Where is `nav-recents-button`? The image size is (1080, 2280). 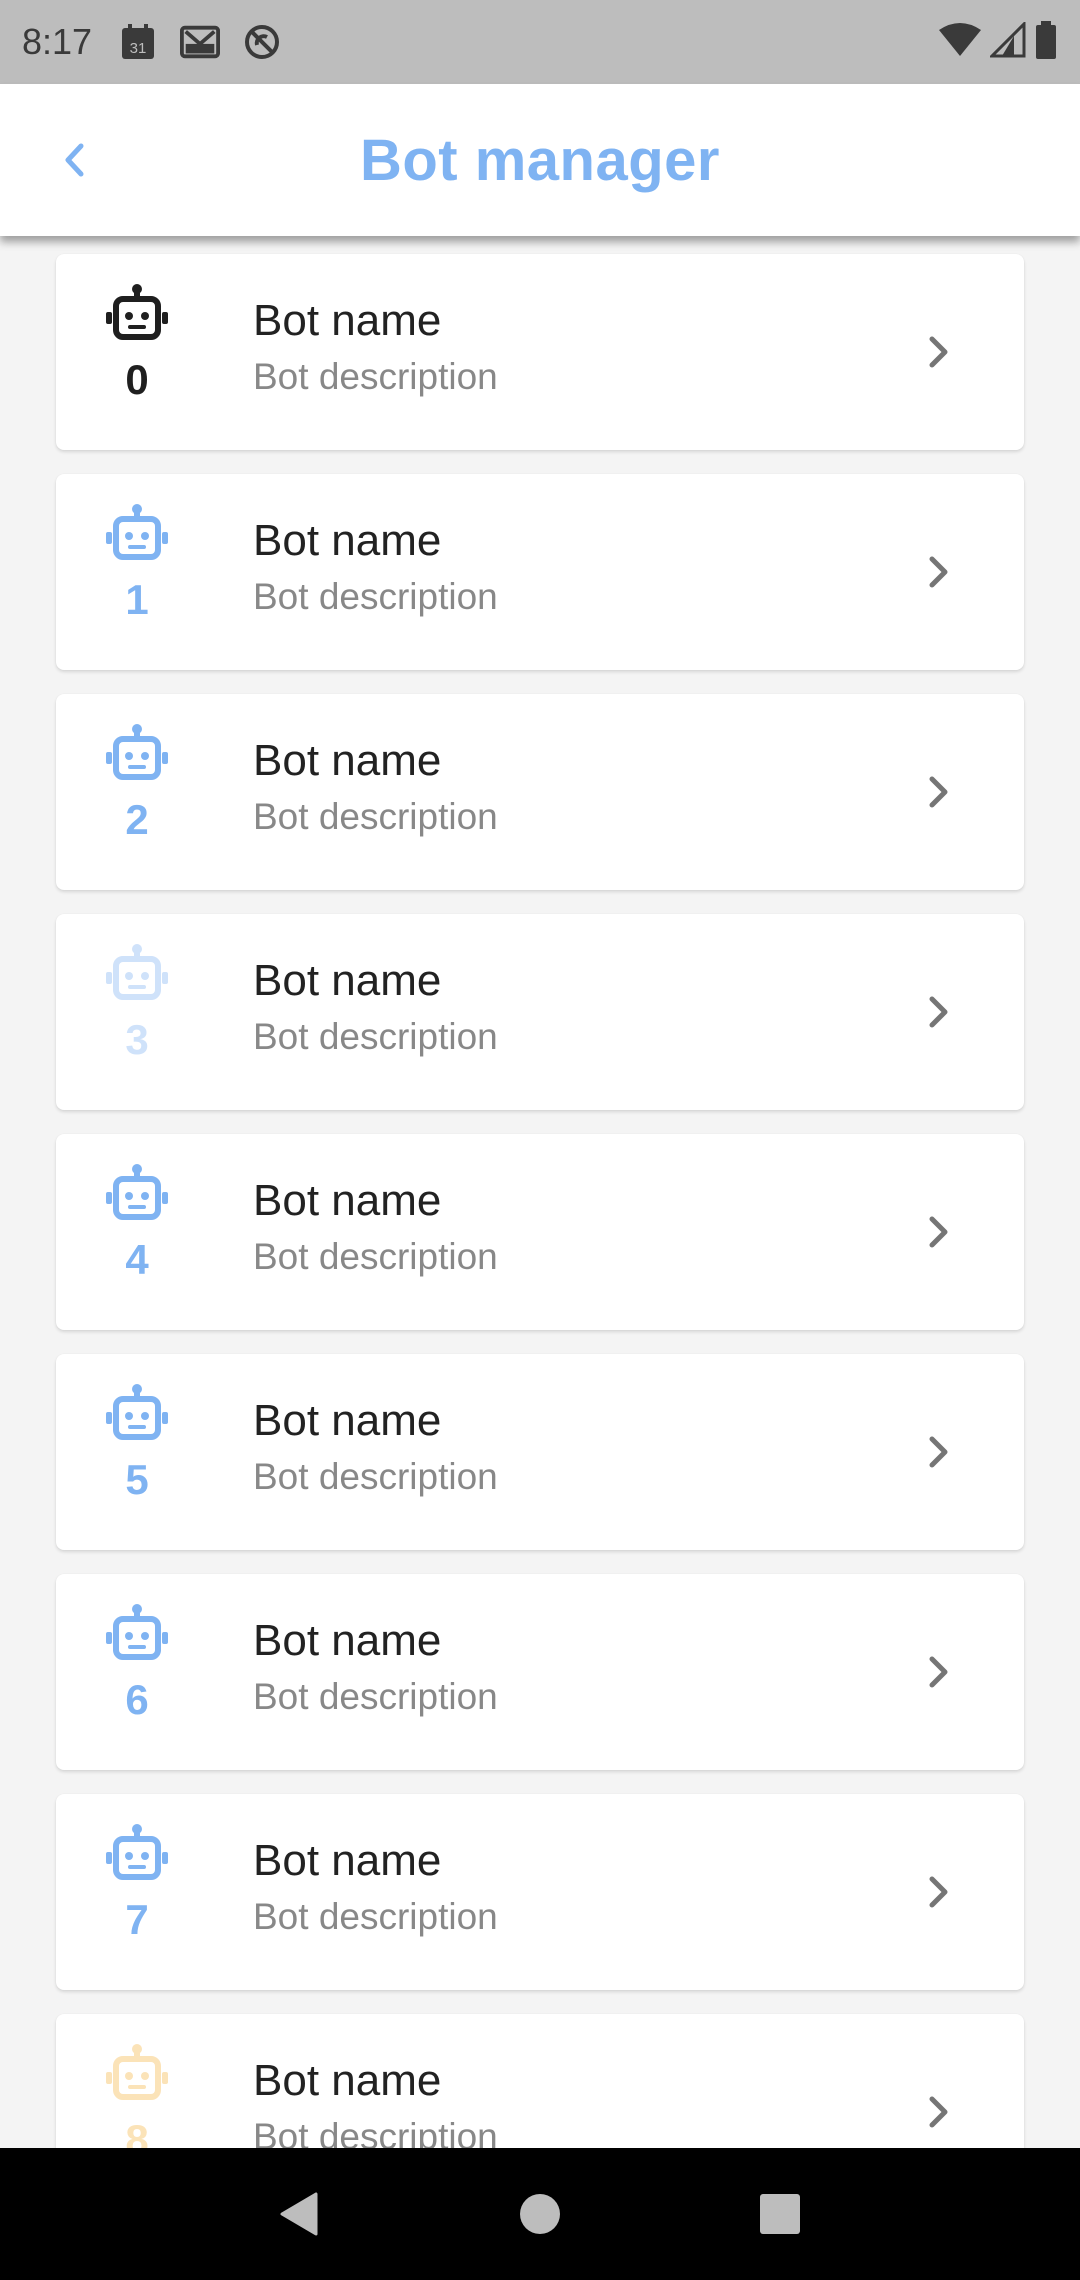
nav-recents-button is located at coordinates (780, 2214).